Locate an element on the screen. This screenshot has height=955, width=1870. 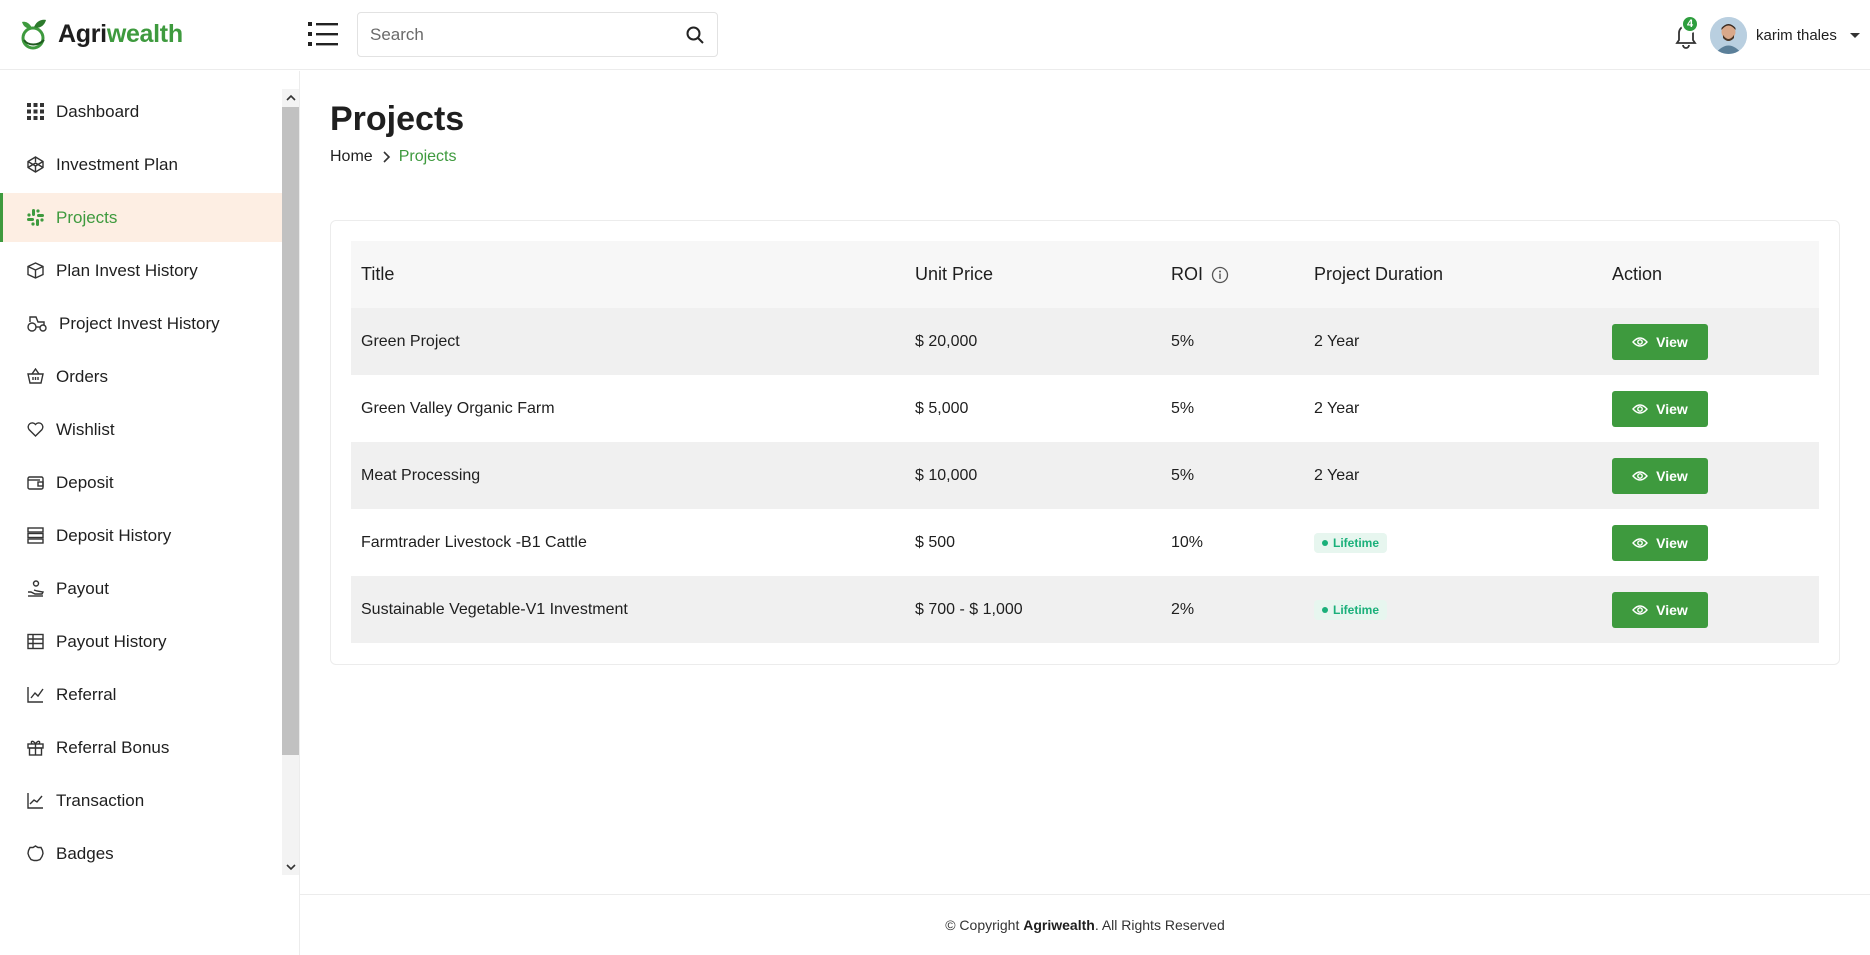
sidebar-item-payout-history: Payout History is located at coordinates (141, 641).